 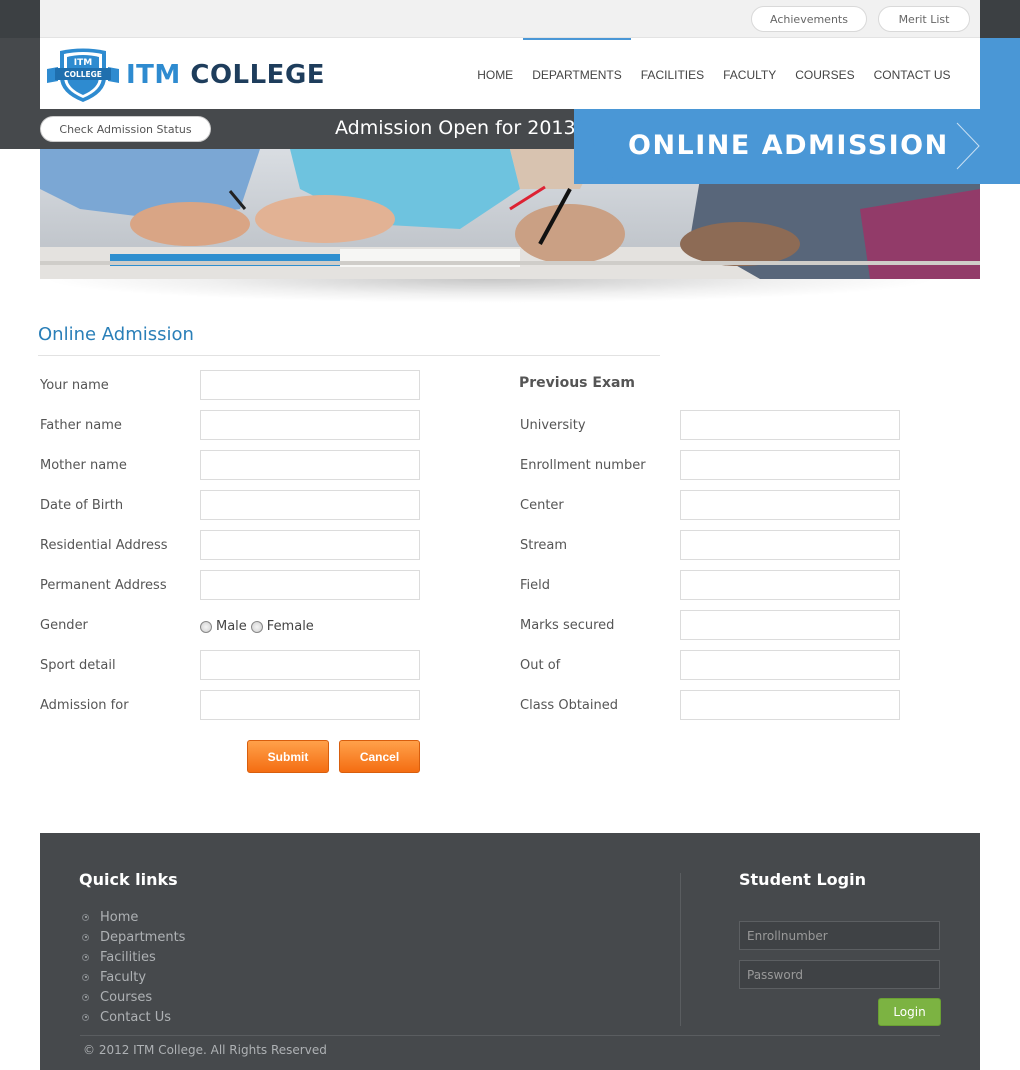 What do you see at coordinates (83, 465) in the screenshot?
I see `label-mother-name: Mother name` at bounding box center [83, 465].